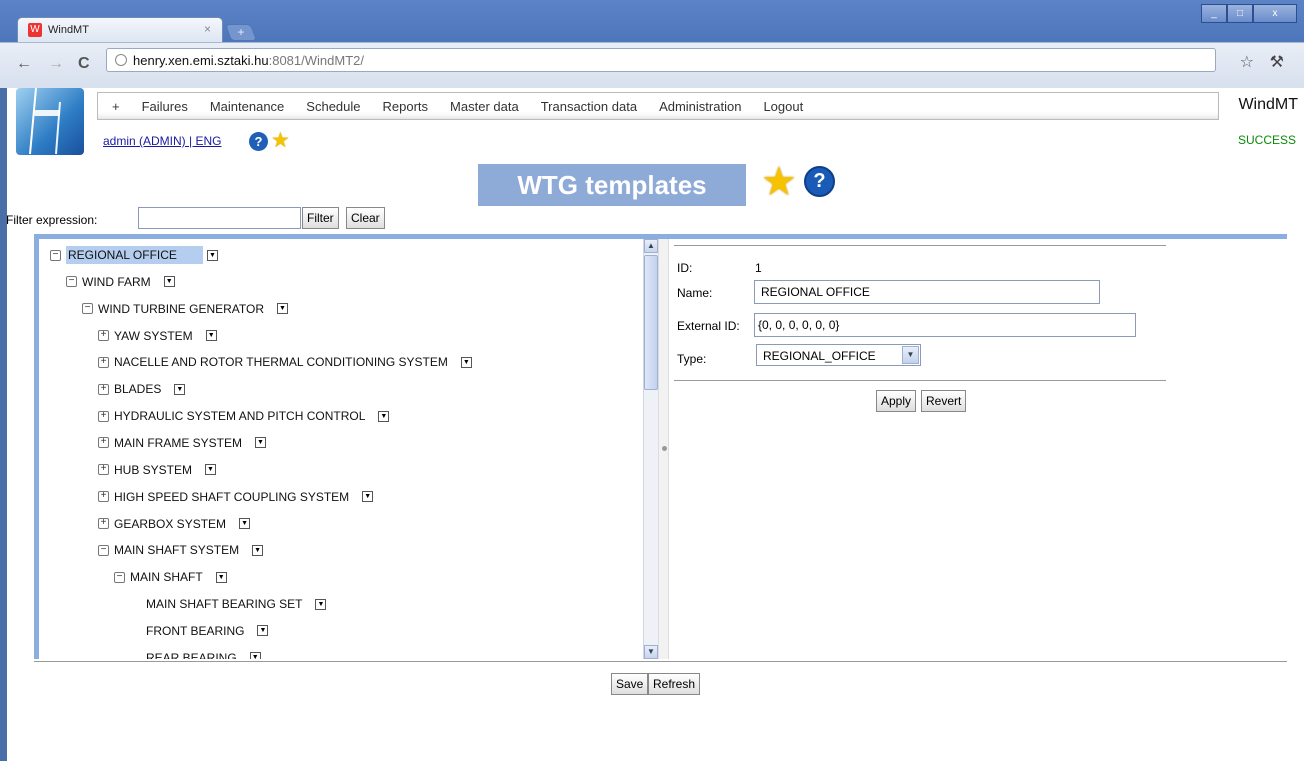 The height and width of the screenshot is (761, 1304). I want to click on menu-item-add: +, so click(116, 106).